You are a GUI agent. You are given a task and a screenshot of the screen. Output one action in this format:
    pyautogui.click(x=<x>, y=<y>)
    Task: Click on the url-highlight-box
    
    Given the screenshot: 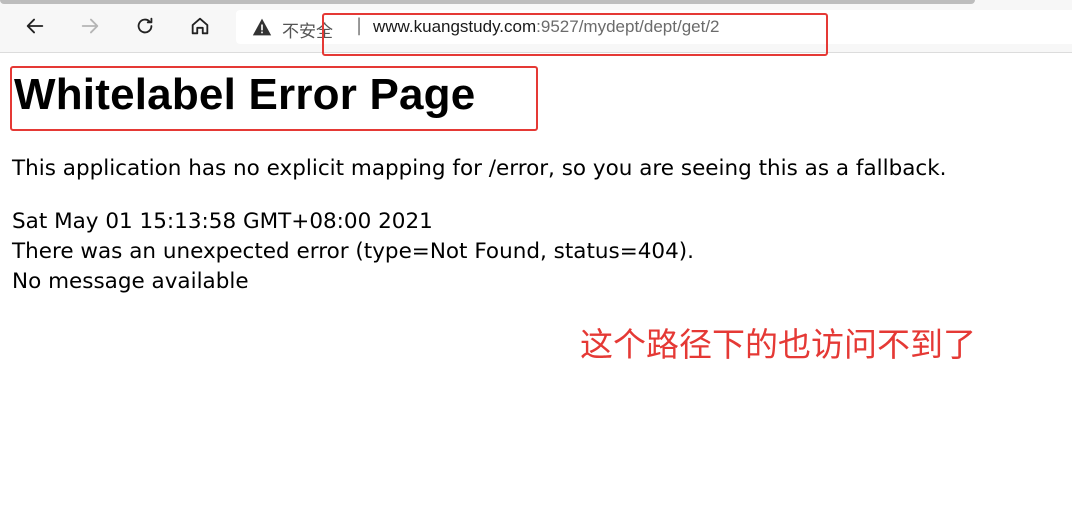 What is the action you would take?
    pyautogui.click(x=575, y=34)
    